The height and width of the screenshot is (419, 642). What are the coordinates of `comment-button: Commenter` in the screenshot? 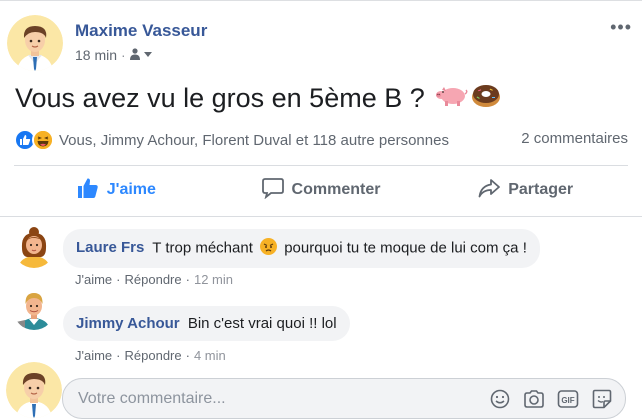 It's located at (321, 190).